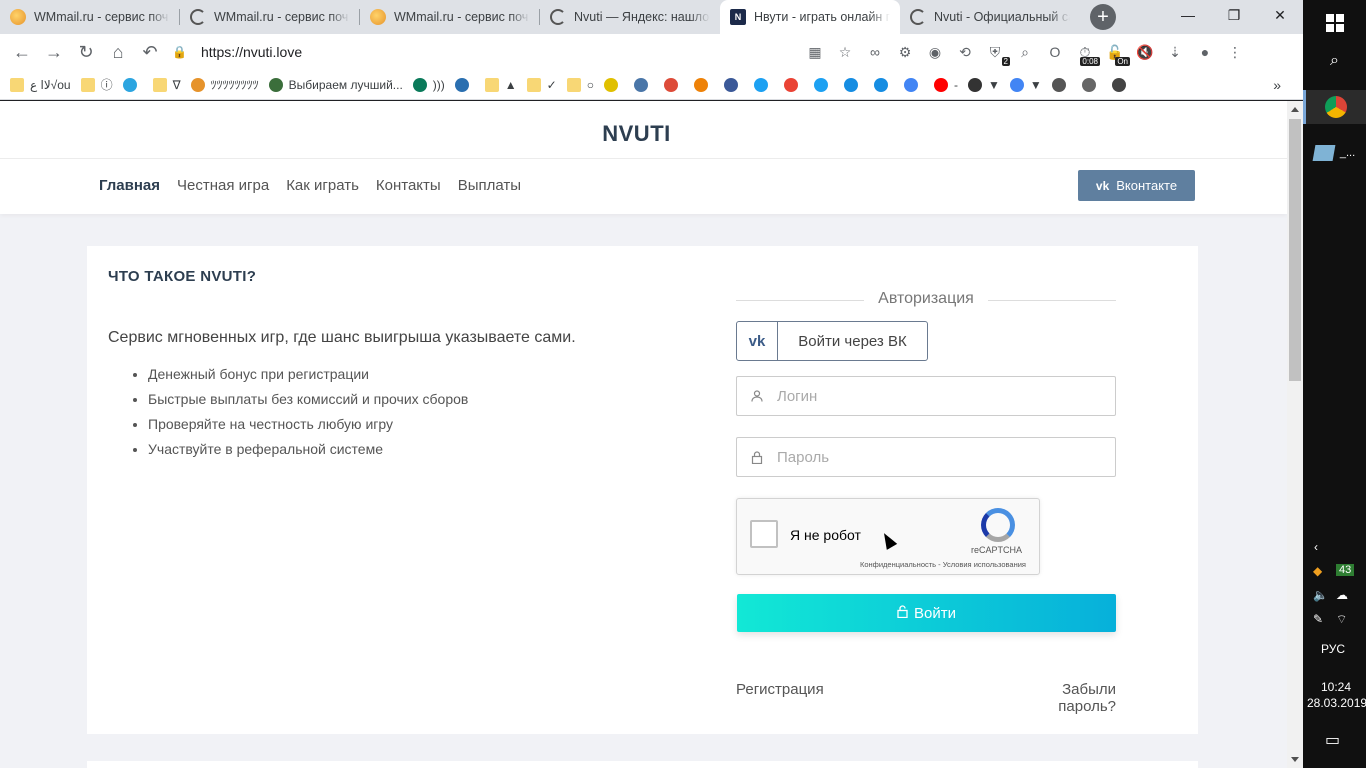 This screenshot has height=768, width=1366. Describe the element at coordinates (322, 185) in the screenshot. I see `menu-item-how-to-play: Как играть` at that location.